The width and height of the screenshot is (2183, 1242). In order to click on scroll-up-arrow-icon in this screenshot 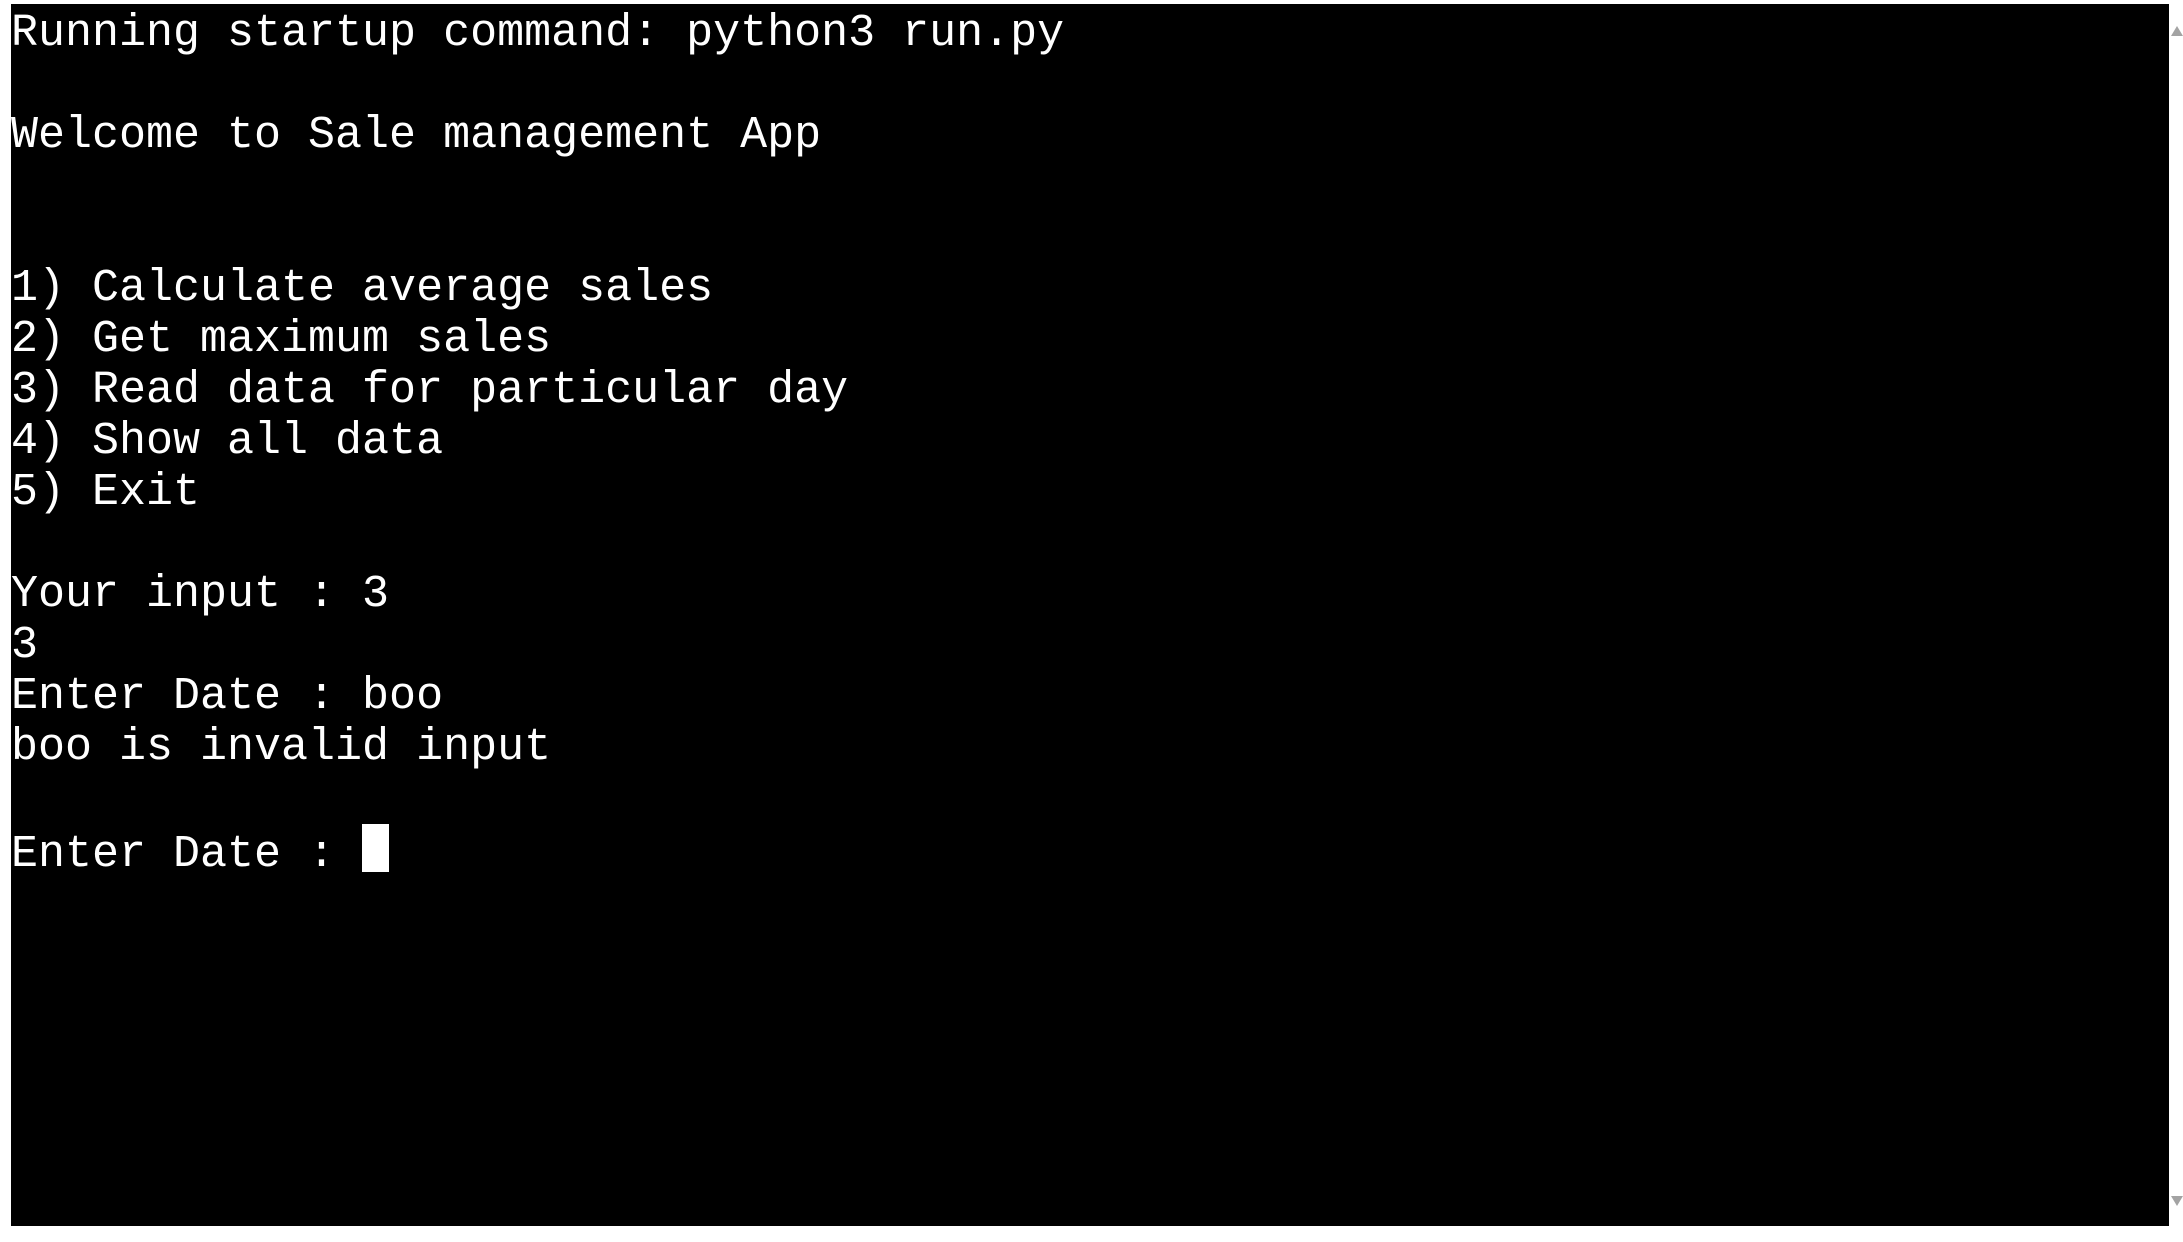, I will do `click(2177, 31)`.